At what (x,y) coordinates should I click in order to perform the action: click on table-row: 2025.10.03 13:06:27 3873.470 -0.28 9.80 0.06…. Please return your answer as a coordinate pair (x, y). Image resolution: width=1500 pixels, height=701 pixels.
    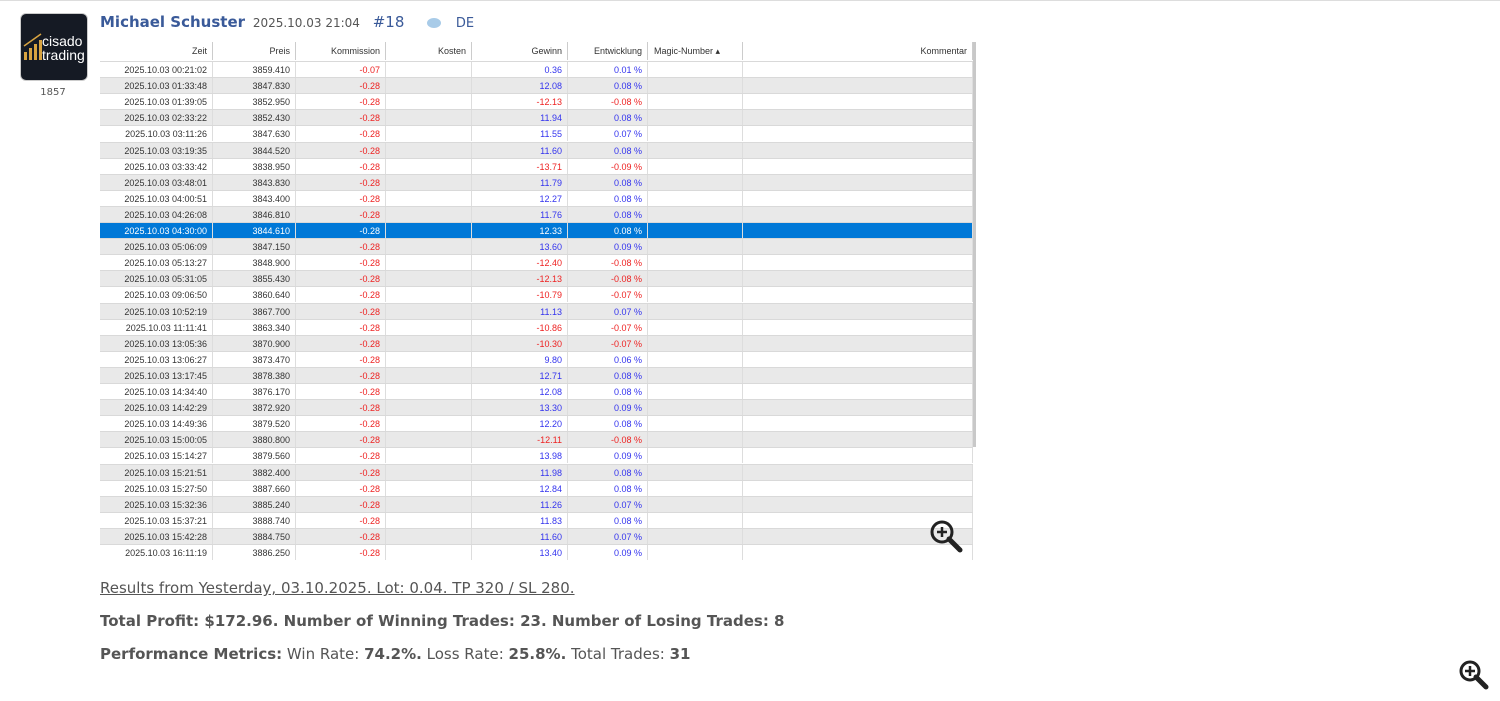
    Looking at the image, I should click on (536, 358).